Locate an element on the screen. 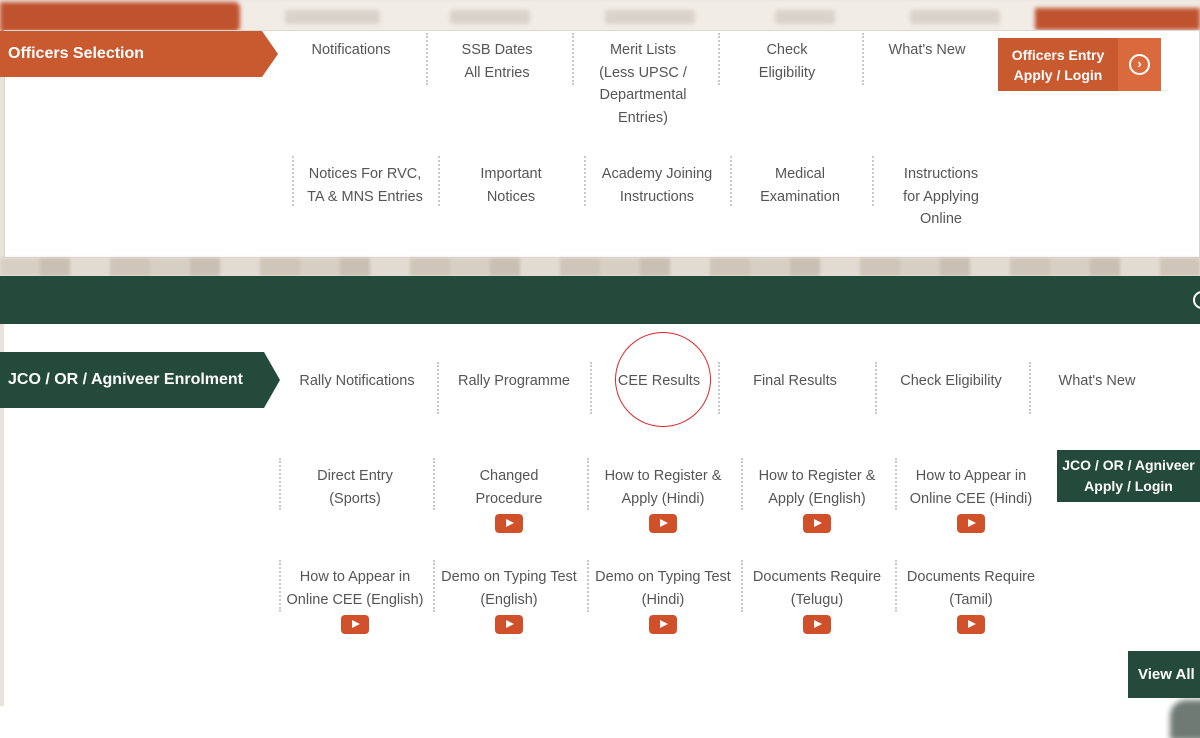  jco-or-agniveer-apply-login-button: JCO / OR / Agniveer Apply / Login is located at coordinates (1128, 476).